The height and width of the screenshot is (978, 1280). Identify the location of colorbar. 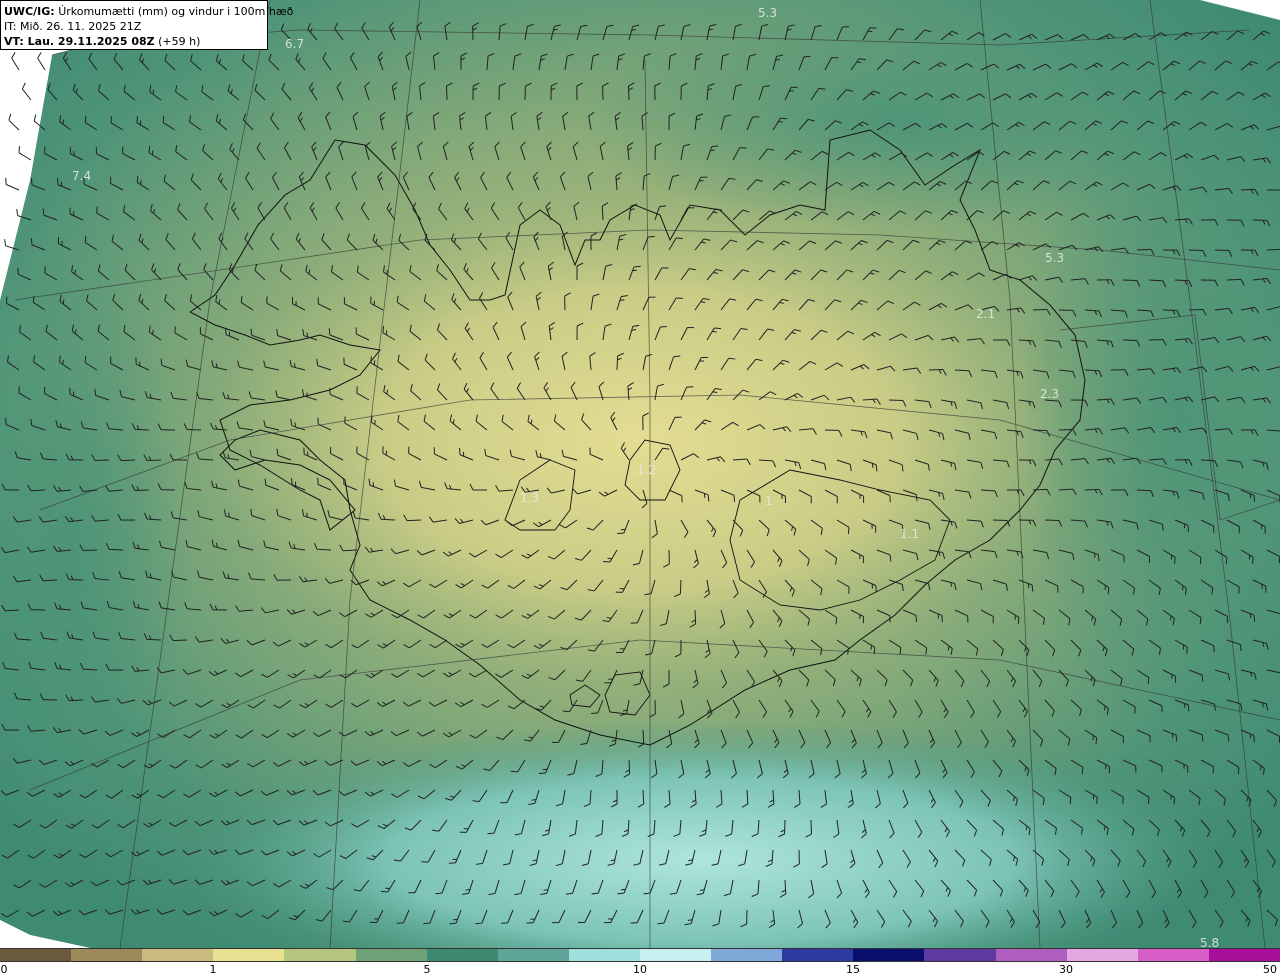
(640, 955).